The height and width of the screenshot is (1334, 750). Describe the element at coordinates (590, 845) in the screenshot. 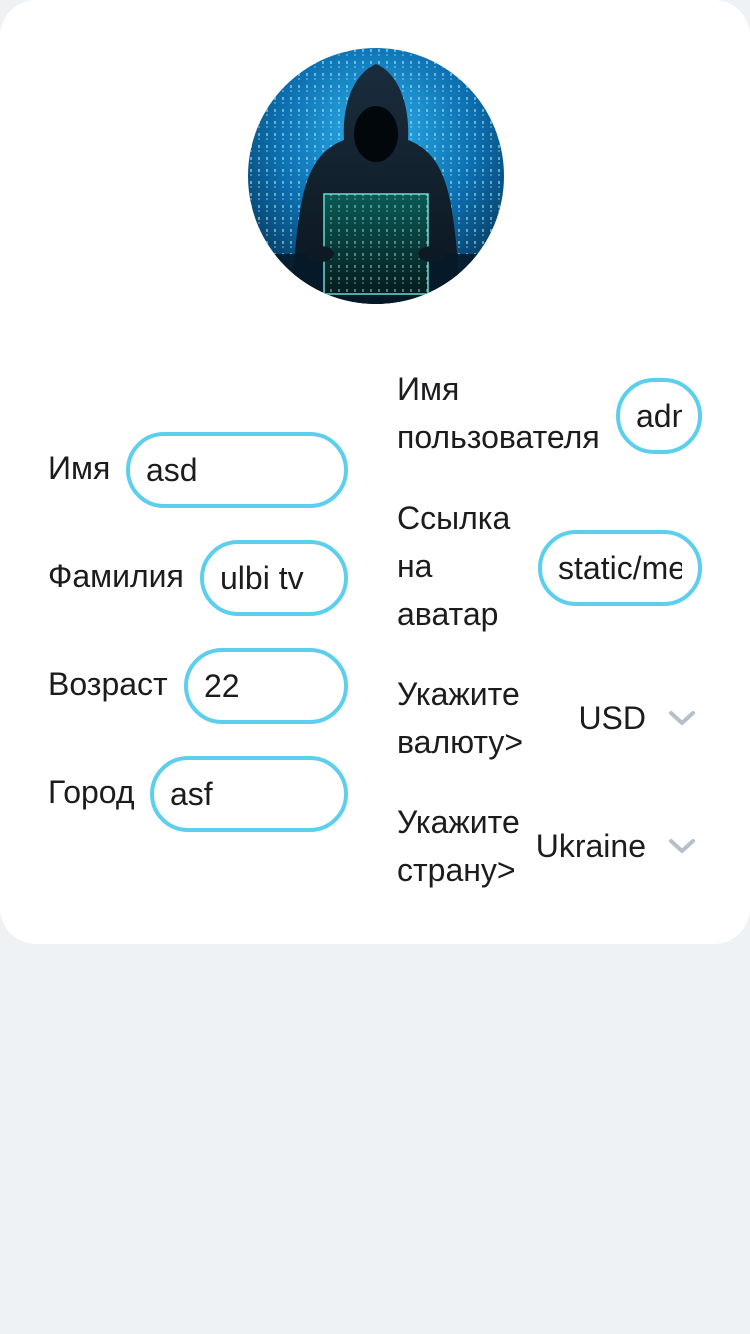

I see `country-select-value: Ukraine` at that location.